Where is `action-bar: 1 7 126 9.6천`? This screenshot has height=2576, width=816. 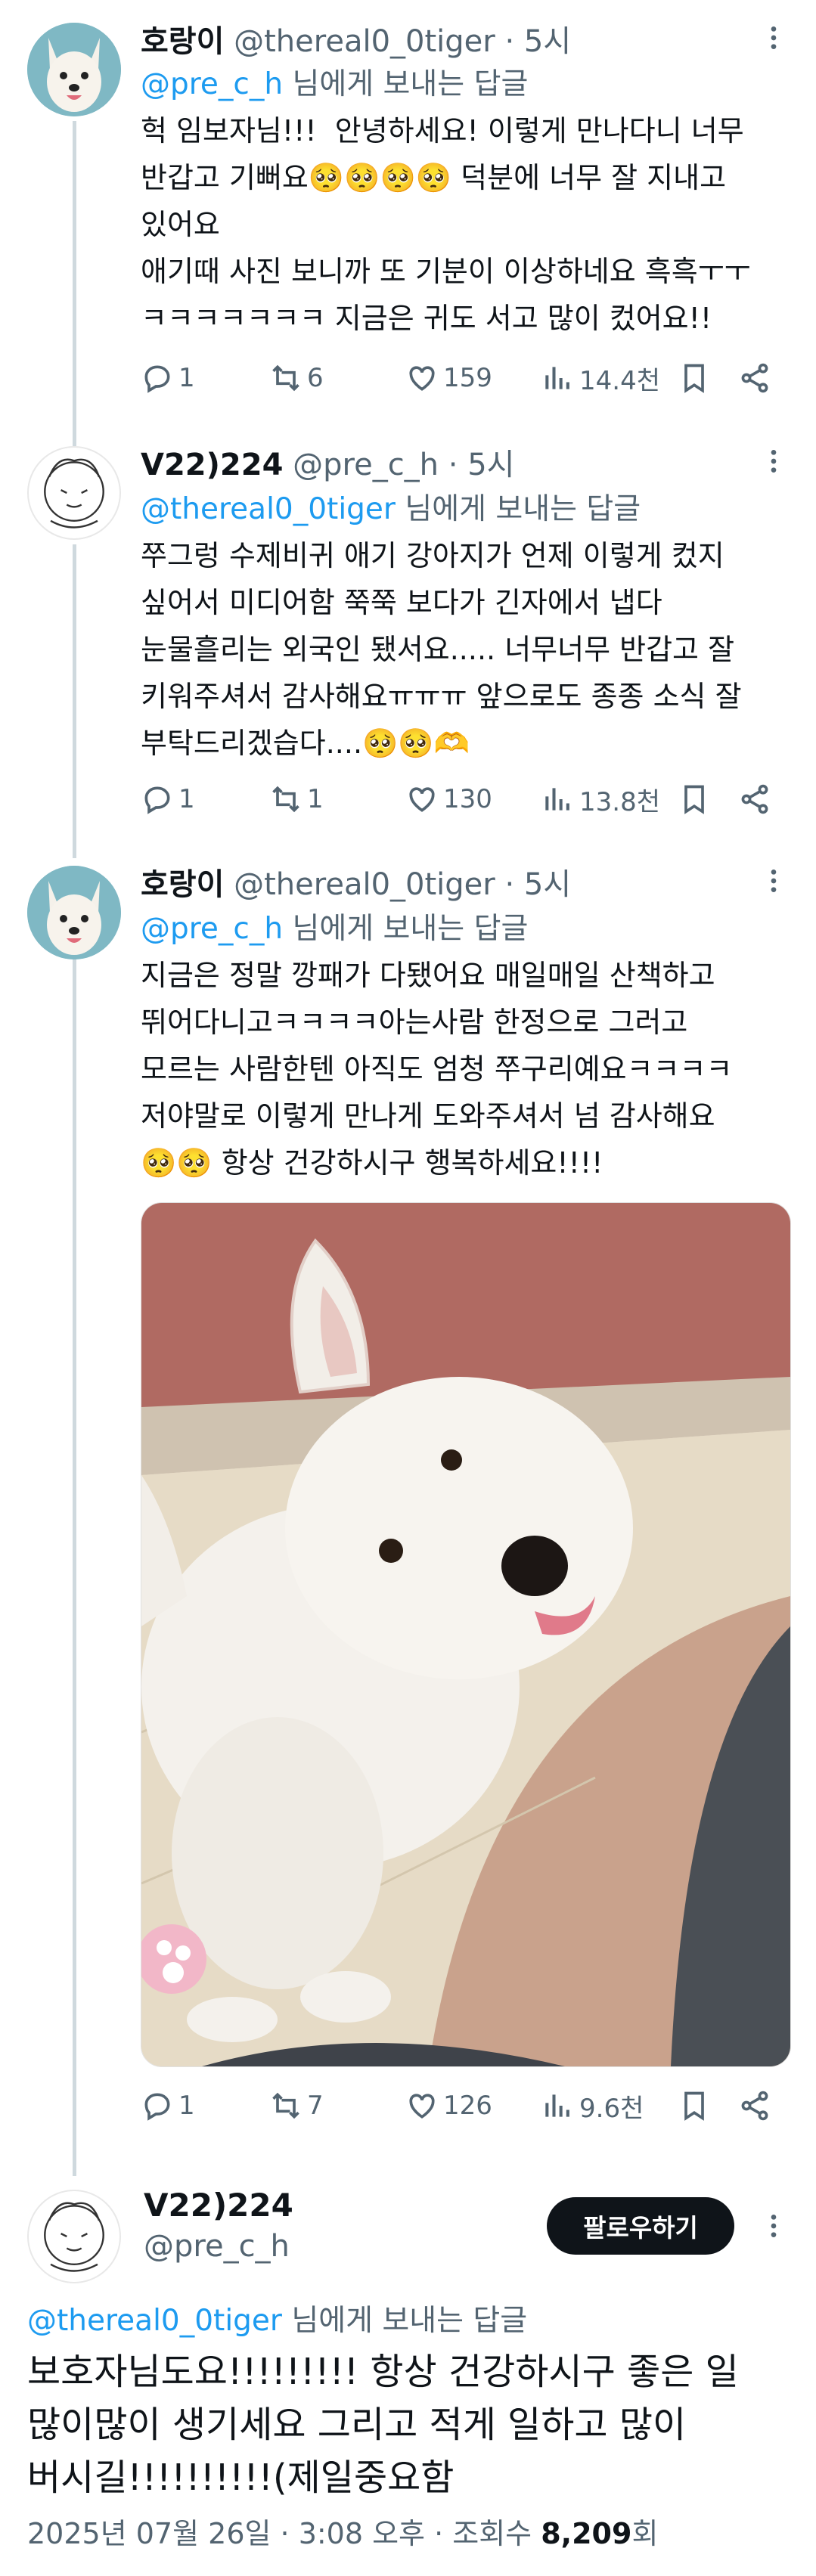 action-bar: 1 7 126 9.6천 is located at coordinates (466, 2105).